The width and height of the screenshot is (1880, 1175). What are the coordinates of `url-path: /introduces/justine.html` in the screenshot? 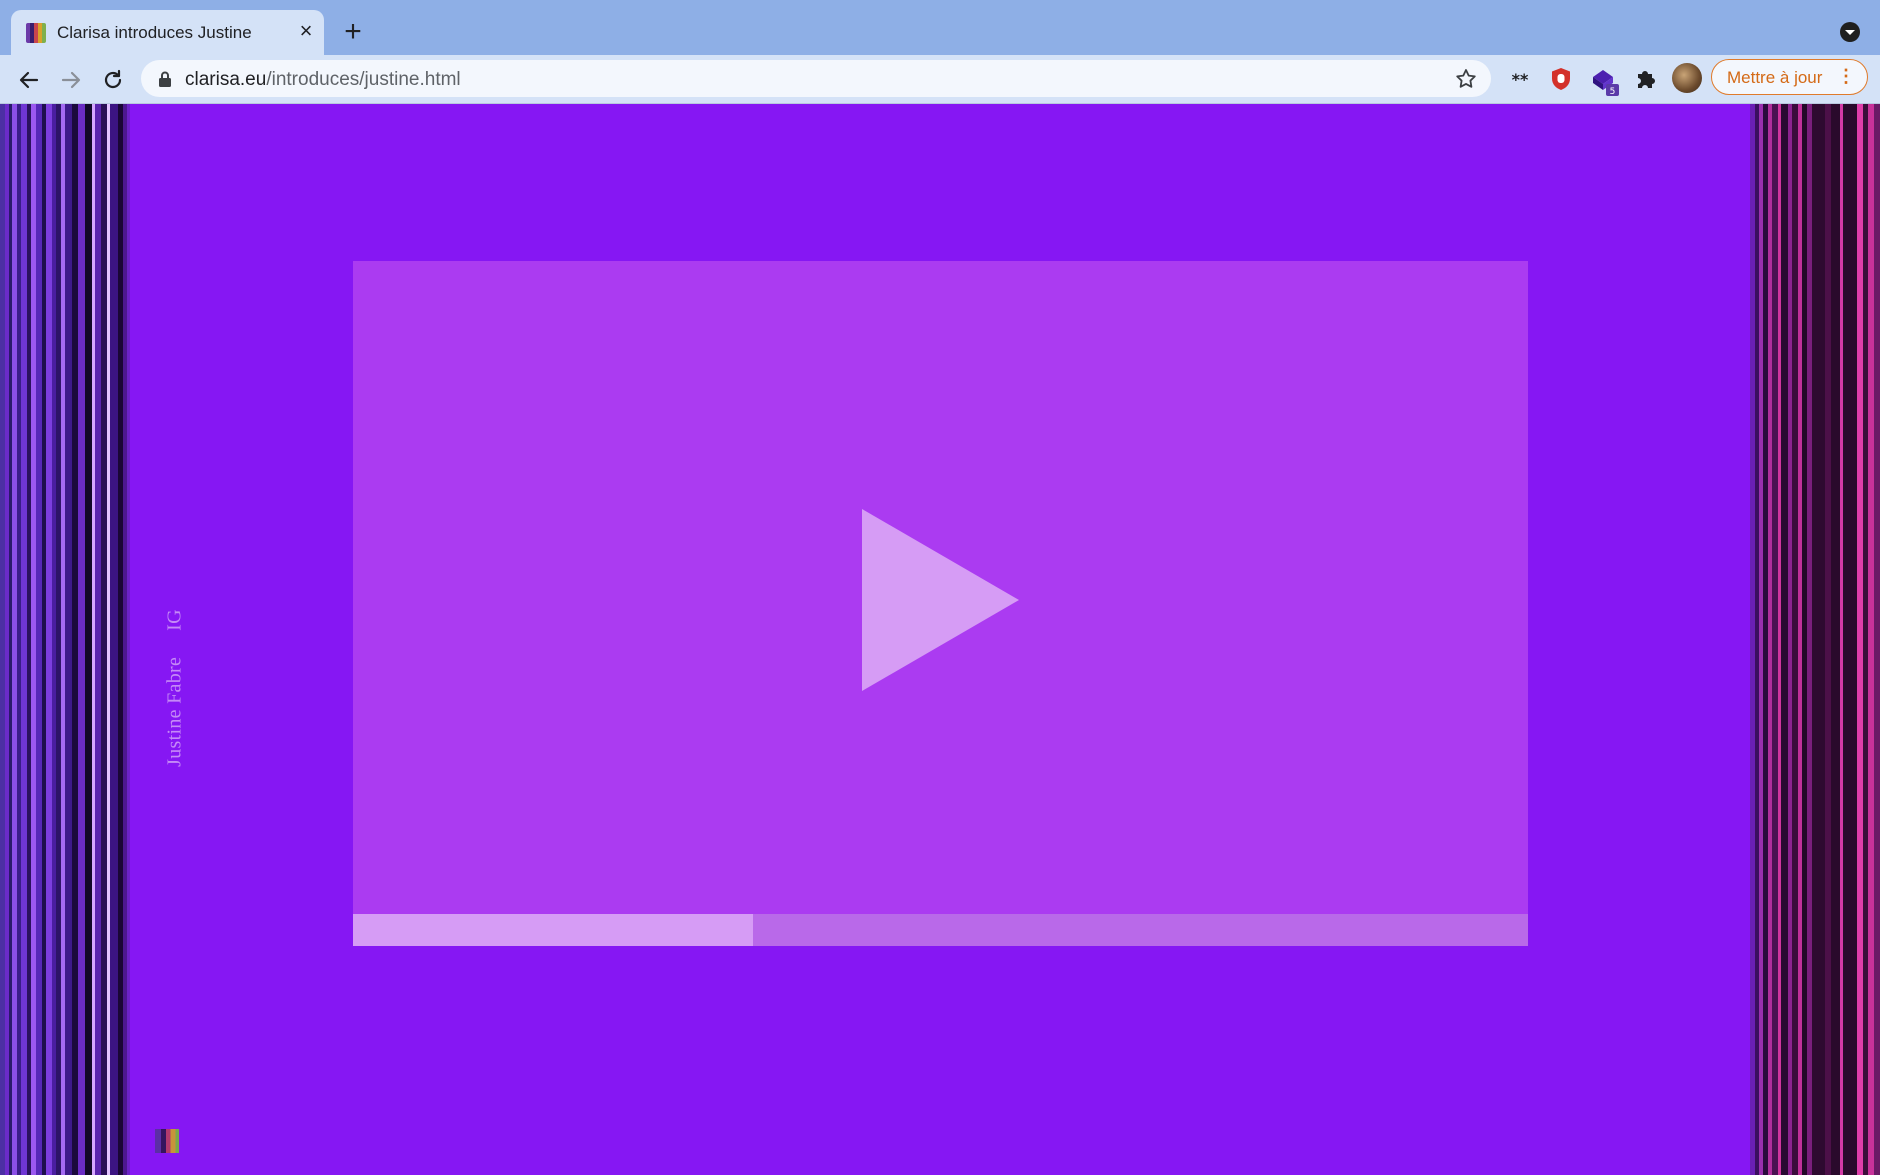 It's located at (363, 79).